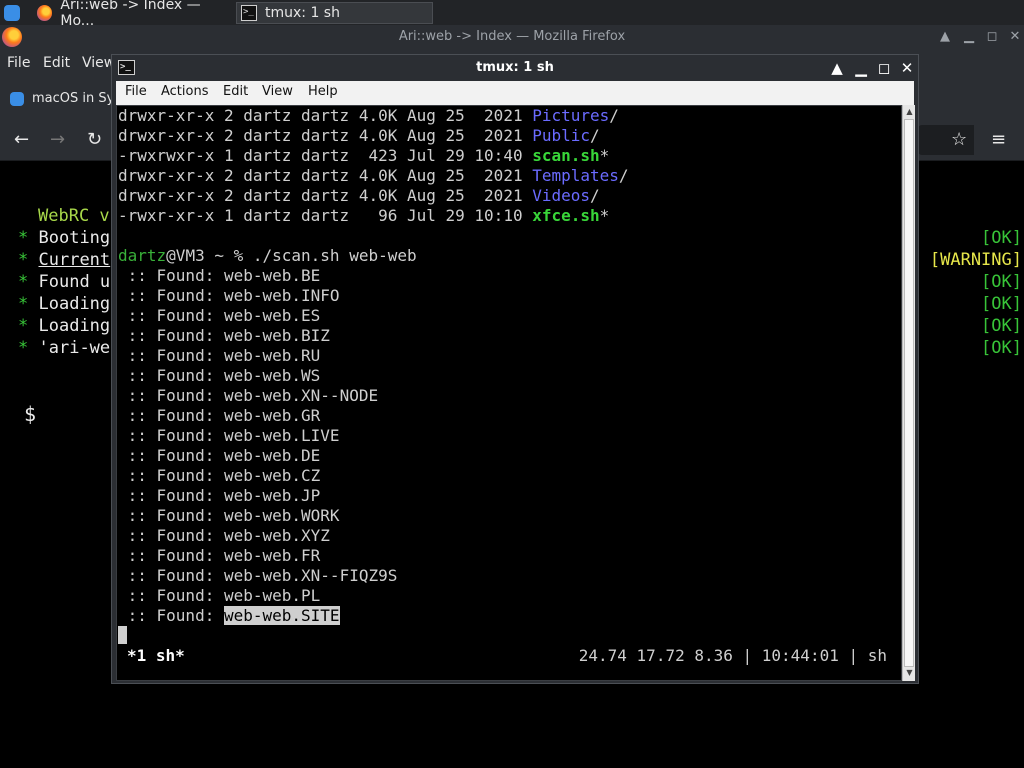 The height and width of the screenshot is (768, 1024). What do you see at coordinates (219, 475) in the screenshot?
I see `found-line: :: Found: web-web.CZ` at bounding box center [219, 475].